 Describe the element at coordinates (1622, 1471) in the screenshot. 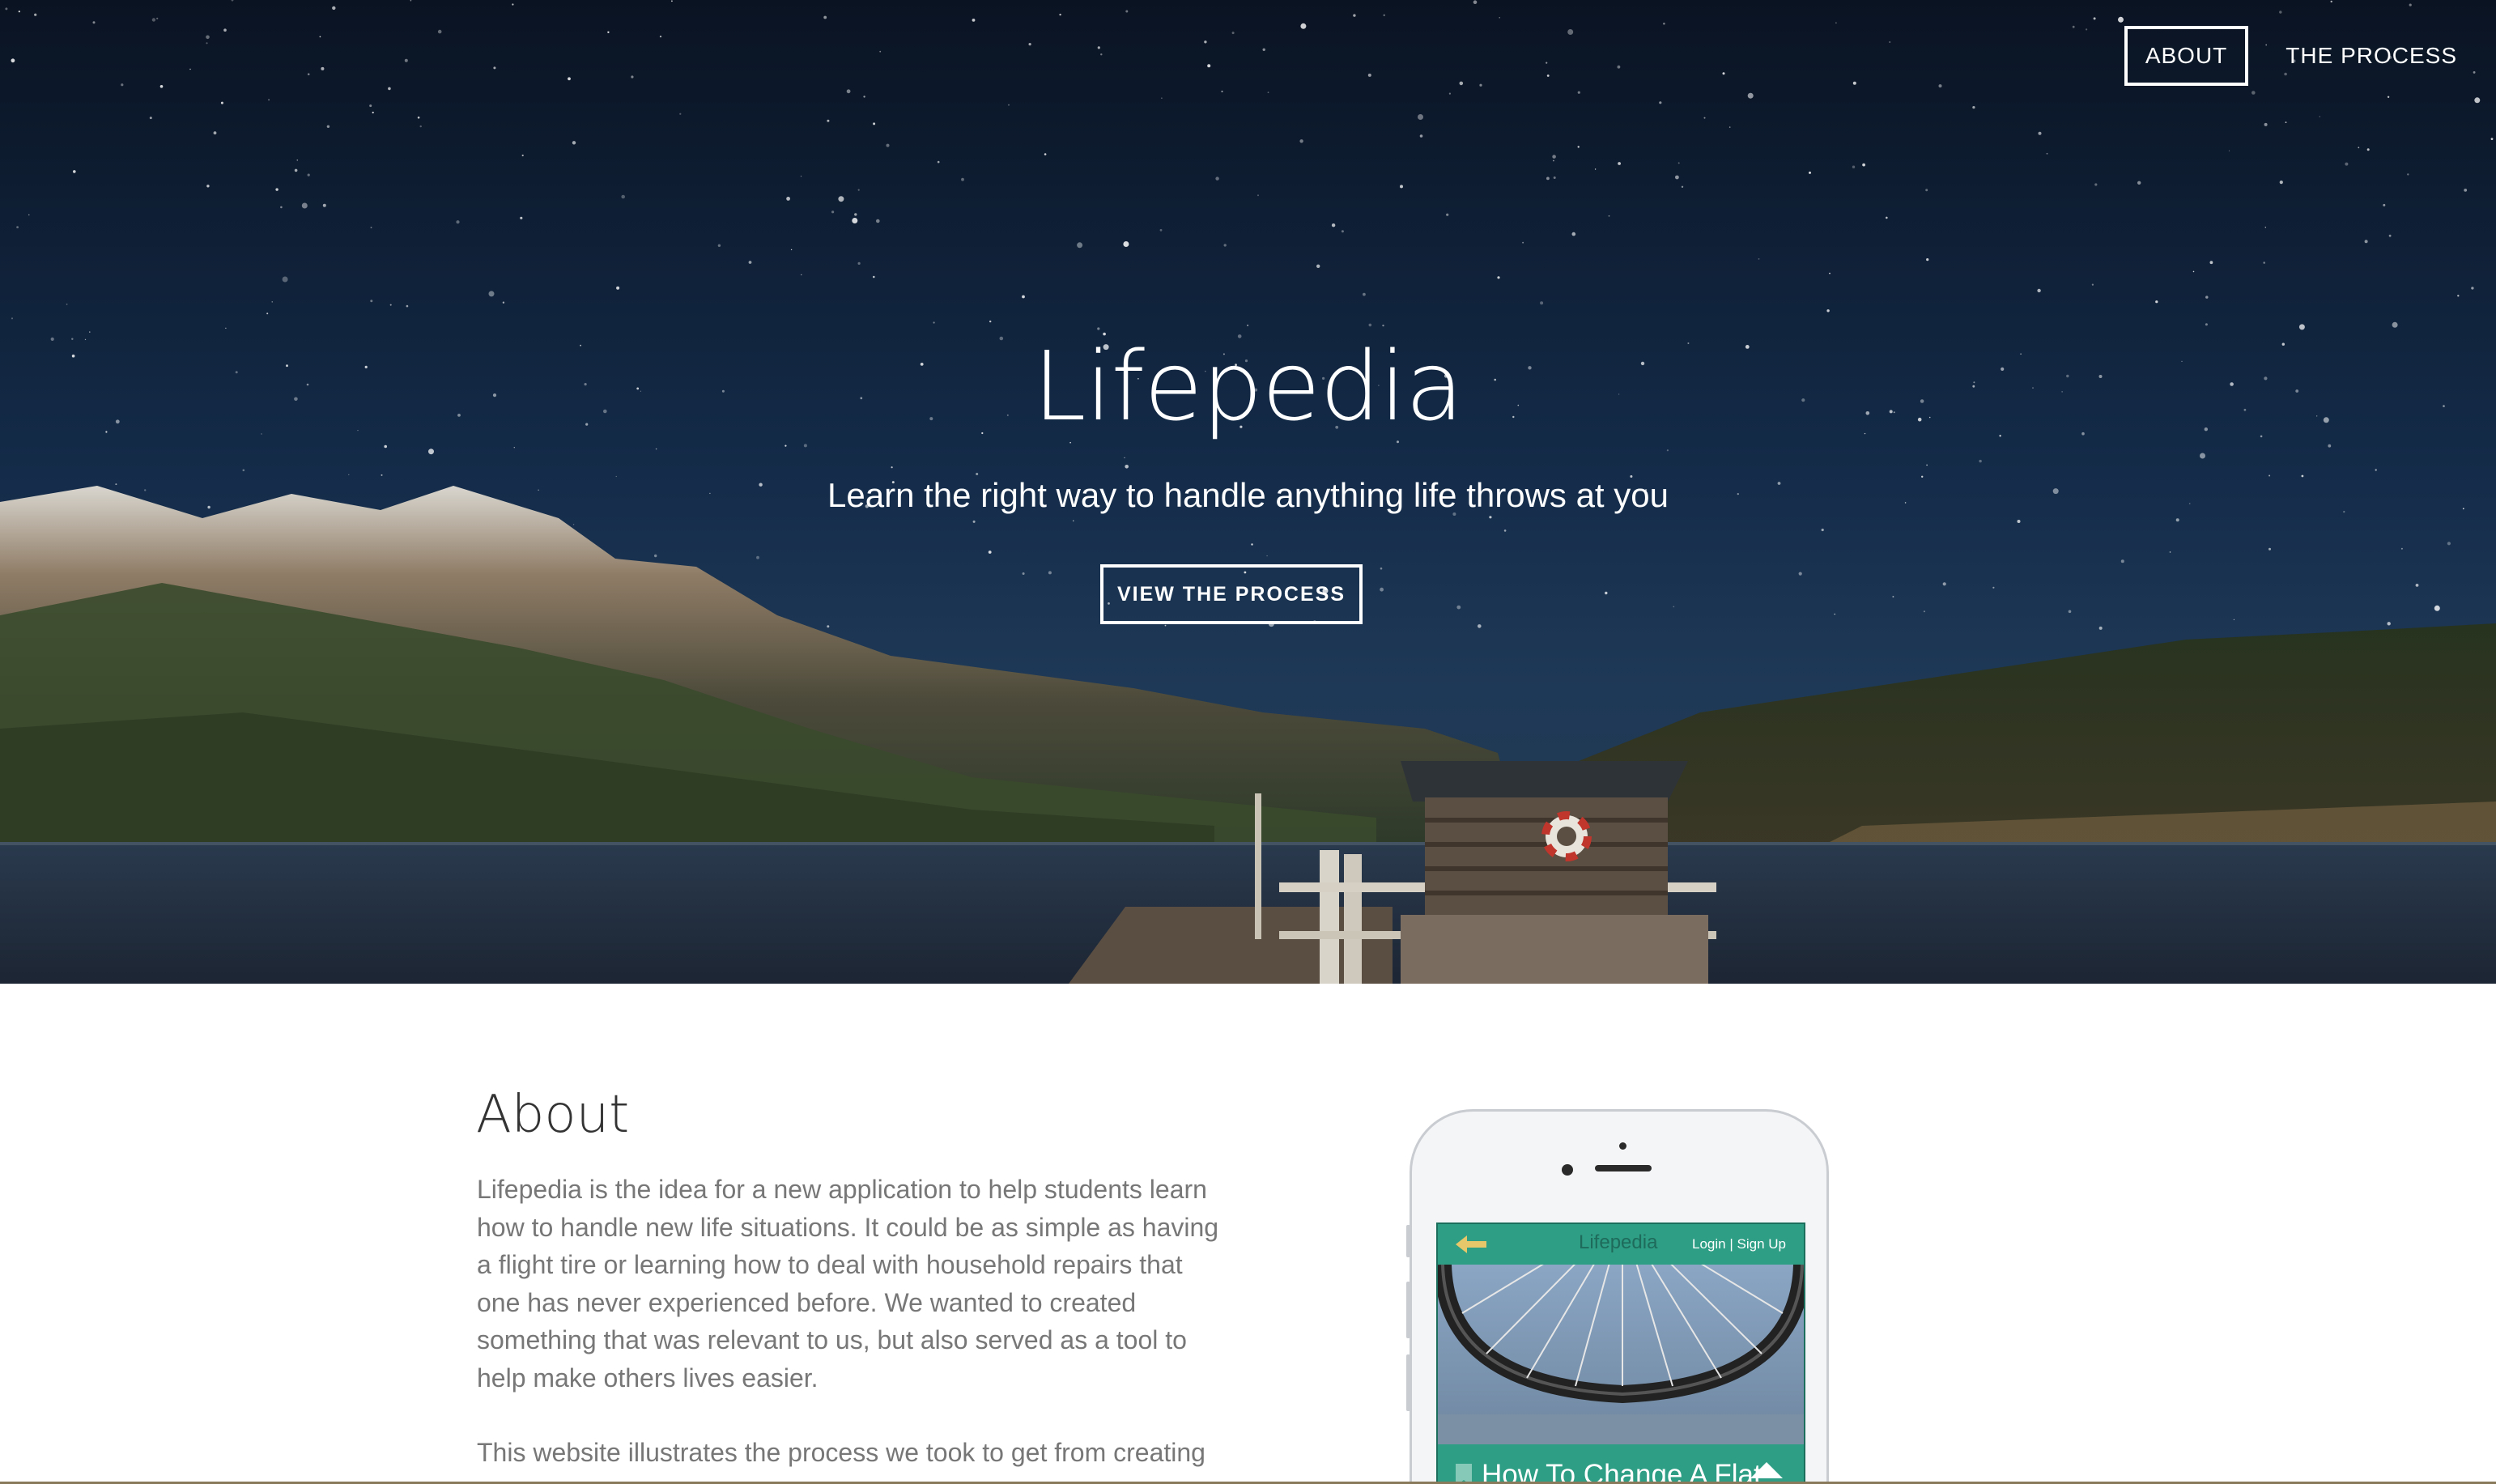

I see `card-title: How To Change A Flat` at that location.